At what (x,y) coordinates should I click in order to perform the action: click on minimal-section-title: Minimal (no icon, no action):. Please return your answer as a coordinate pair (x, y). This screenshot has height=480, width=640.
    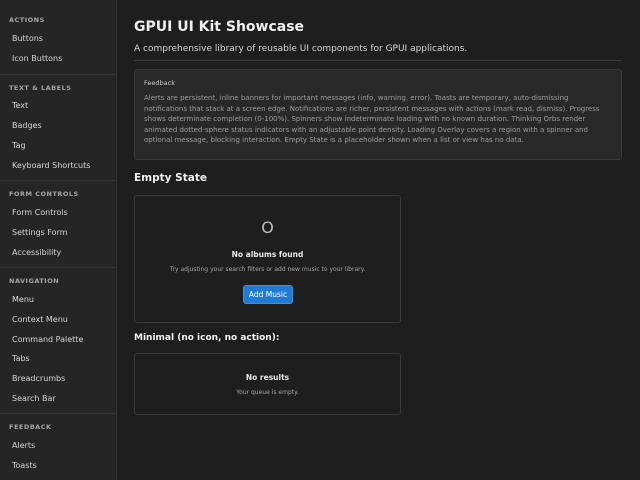
    Looking at the image, I should click on (207, 338).